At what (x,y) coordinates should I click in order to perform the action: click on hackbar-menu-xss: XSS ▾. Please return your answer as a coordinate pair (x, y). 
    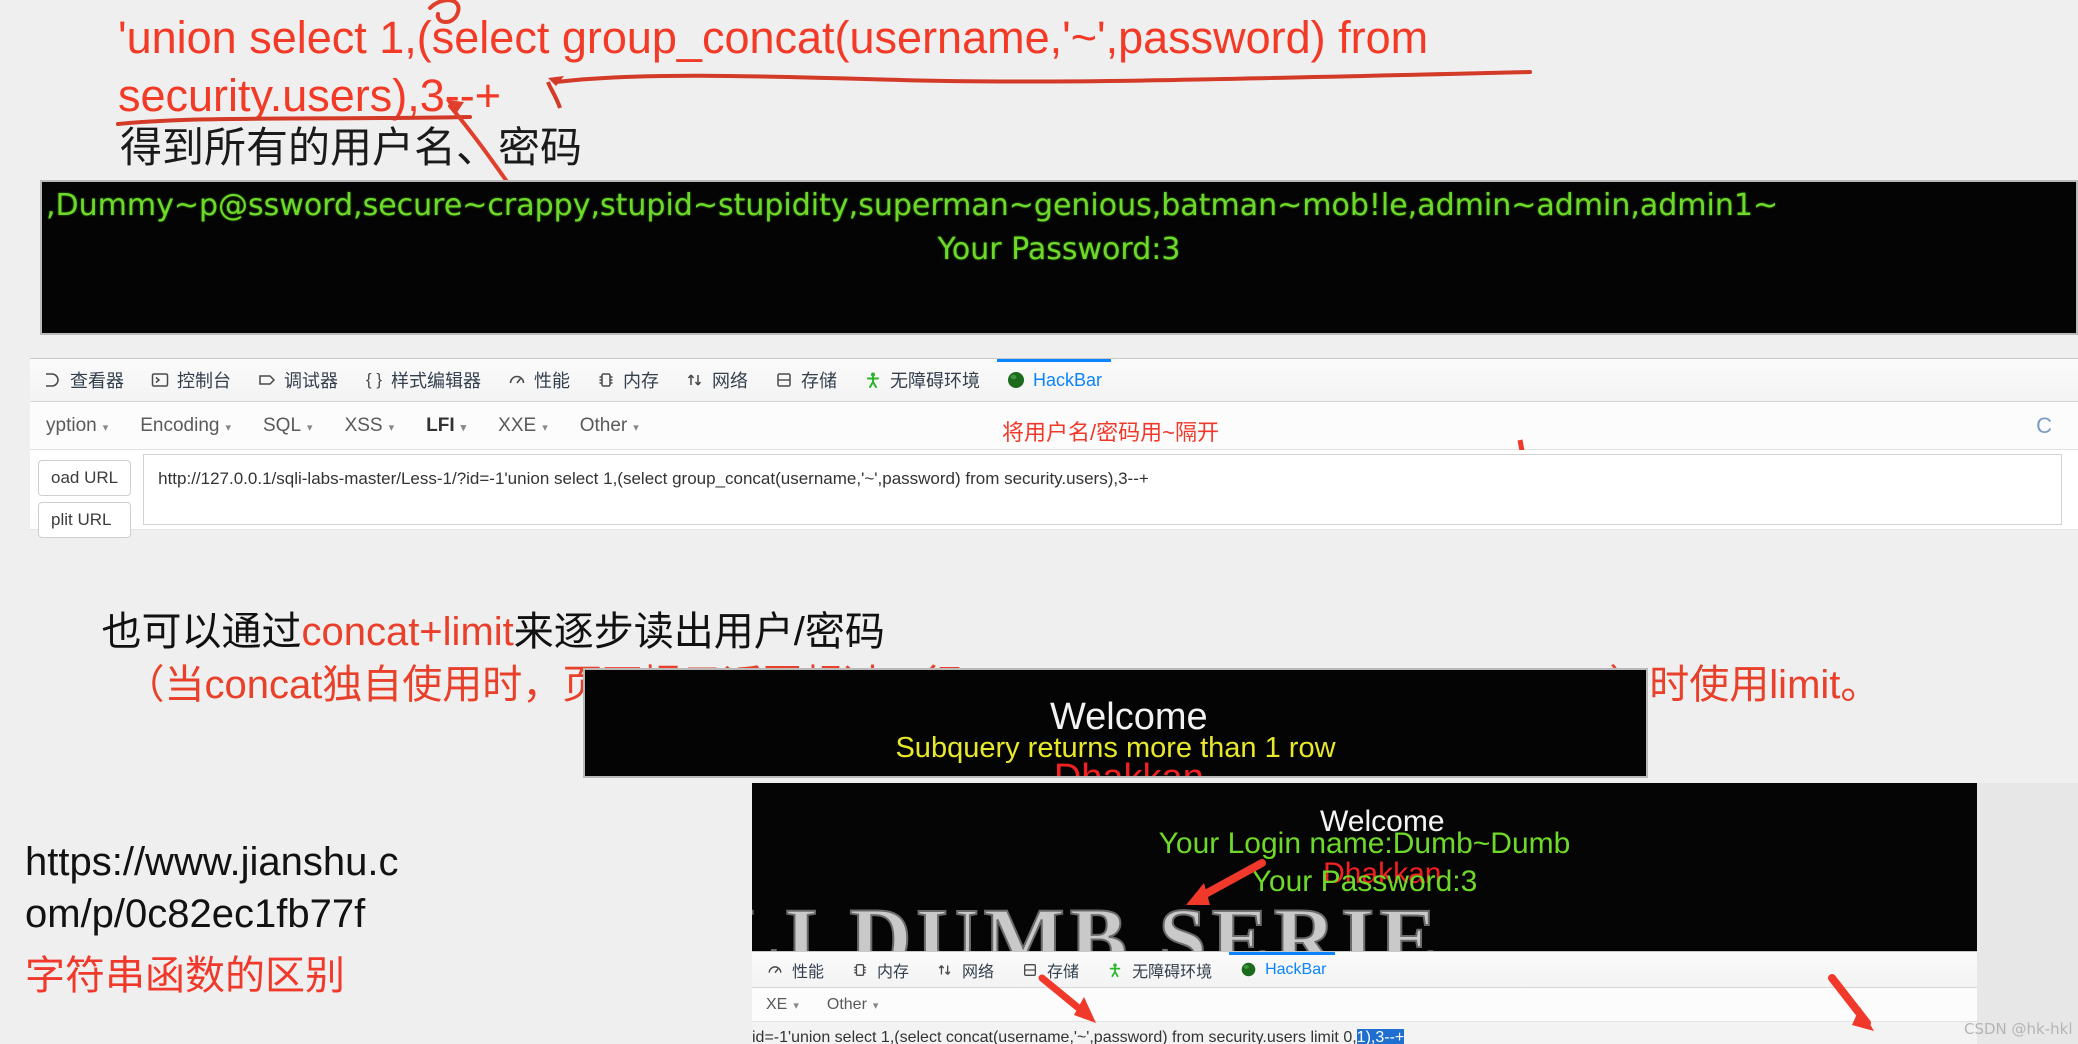
    Looking at the image, I should click on (370, 426).